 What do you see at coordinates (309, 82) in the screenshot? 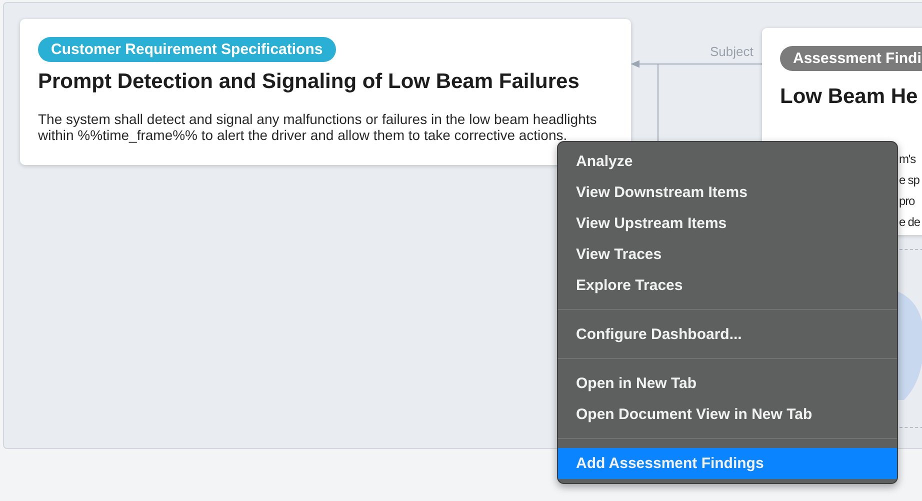
I see `card-title: Prompt Detection and Signaling of Low Beam Failures` at bounding box center [309, 82].